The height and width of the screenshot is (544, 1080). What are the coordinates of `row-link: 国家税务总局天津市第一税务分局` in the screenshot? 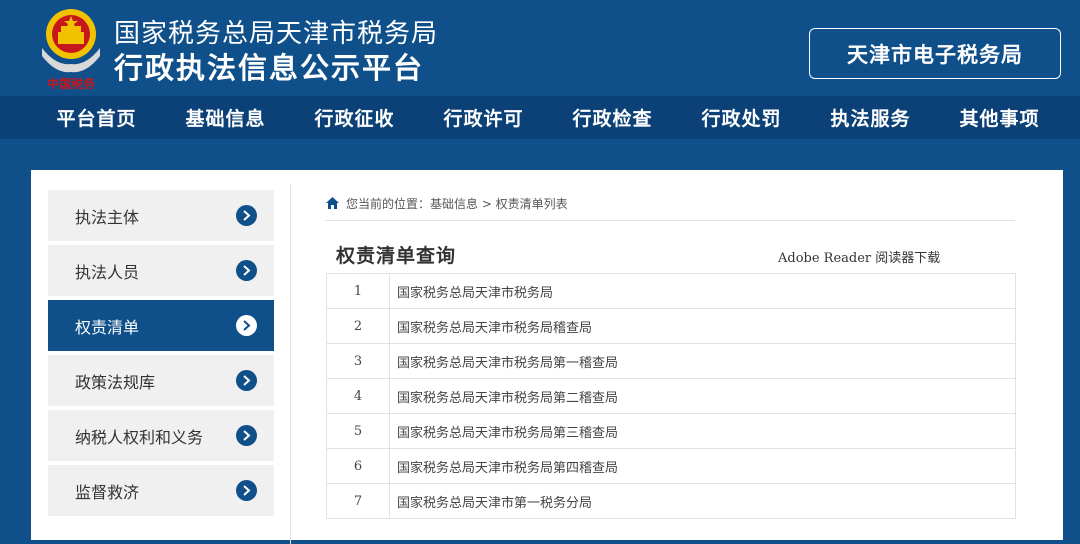 It's located at (702, 501).